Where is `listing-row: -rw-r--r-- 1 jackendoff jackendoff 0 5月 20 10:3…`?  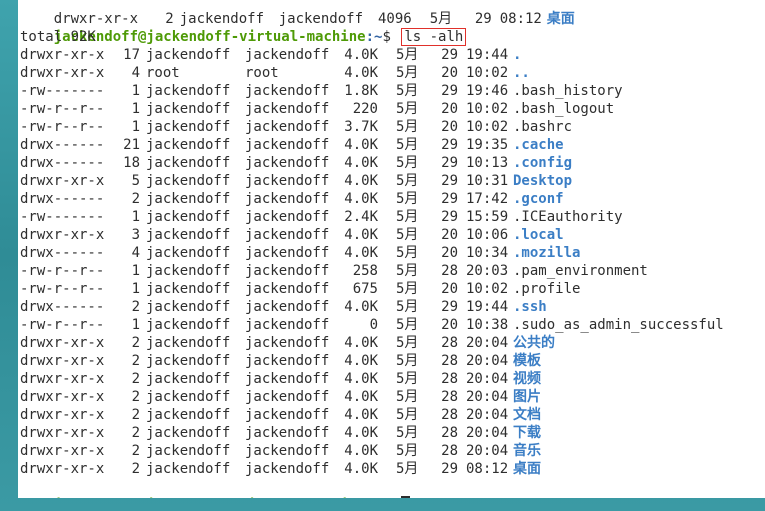
listing-row: -rw-r--r-- 1 jackendoff jackendoff 0 5月 20 10:3… is located at coordinates (372, 325).